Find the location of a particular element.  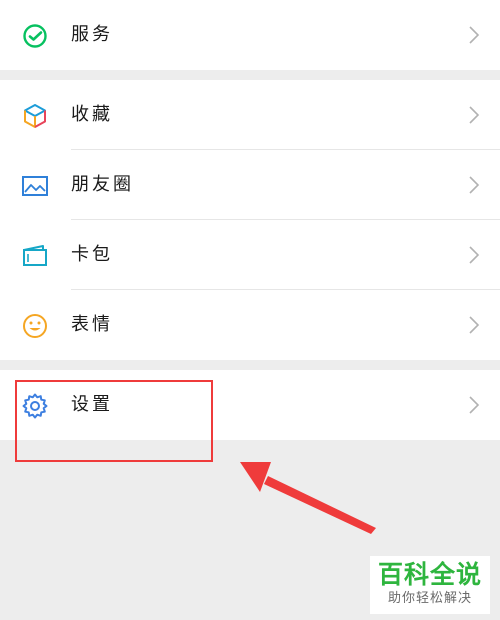

watermark-title: 百科全说 is located at coordinates (429, 574).